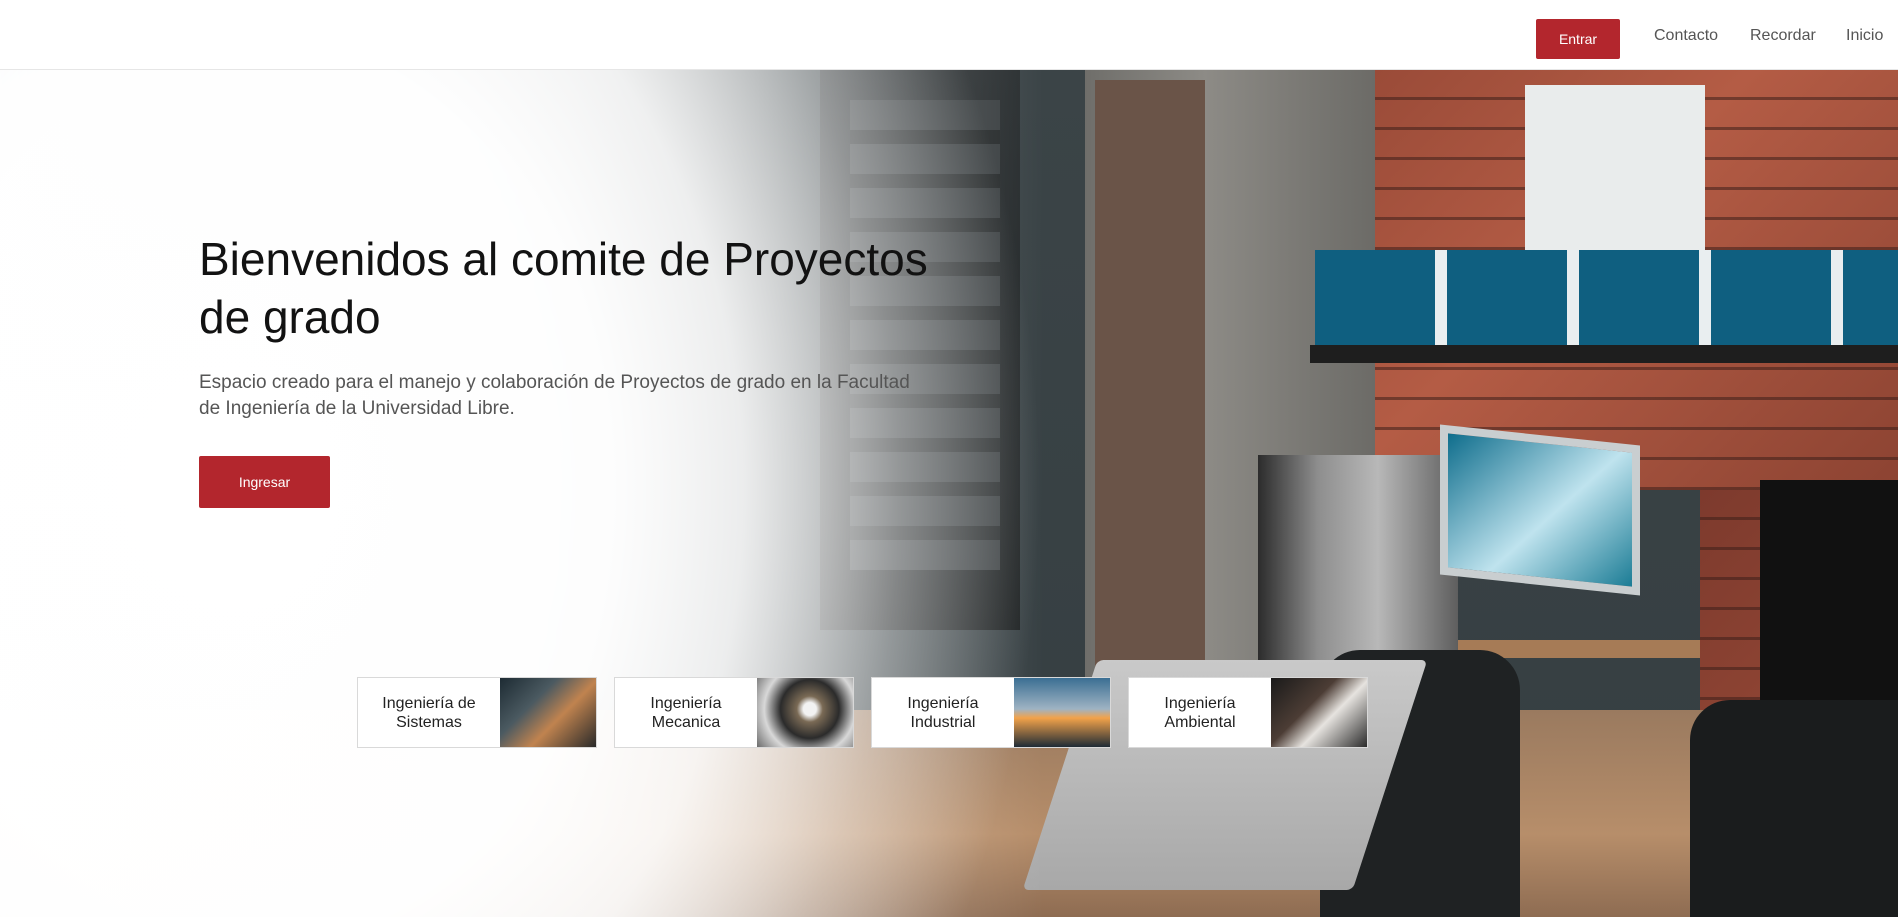 This screenshot has height=917, width=1898. Describe the element at coordinates (1783, 36) in the screenshot. I see `nav-link-recordar: Recordar` at that location.